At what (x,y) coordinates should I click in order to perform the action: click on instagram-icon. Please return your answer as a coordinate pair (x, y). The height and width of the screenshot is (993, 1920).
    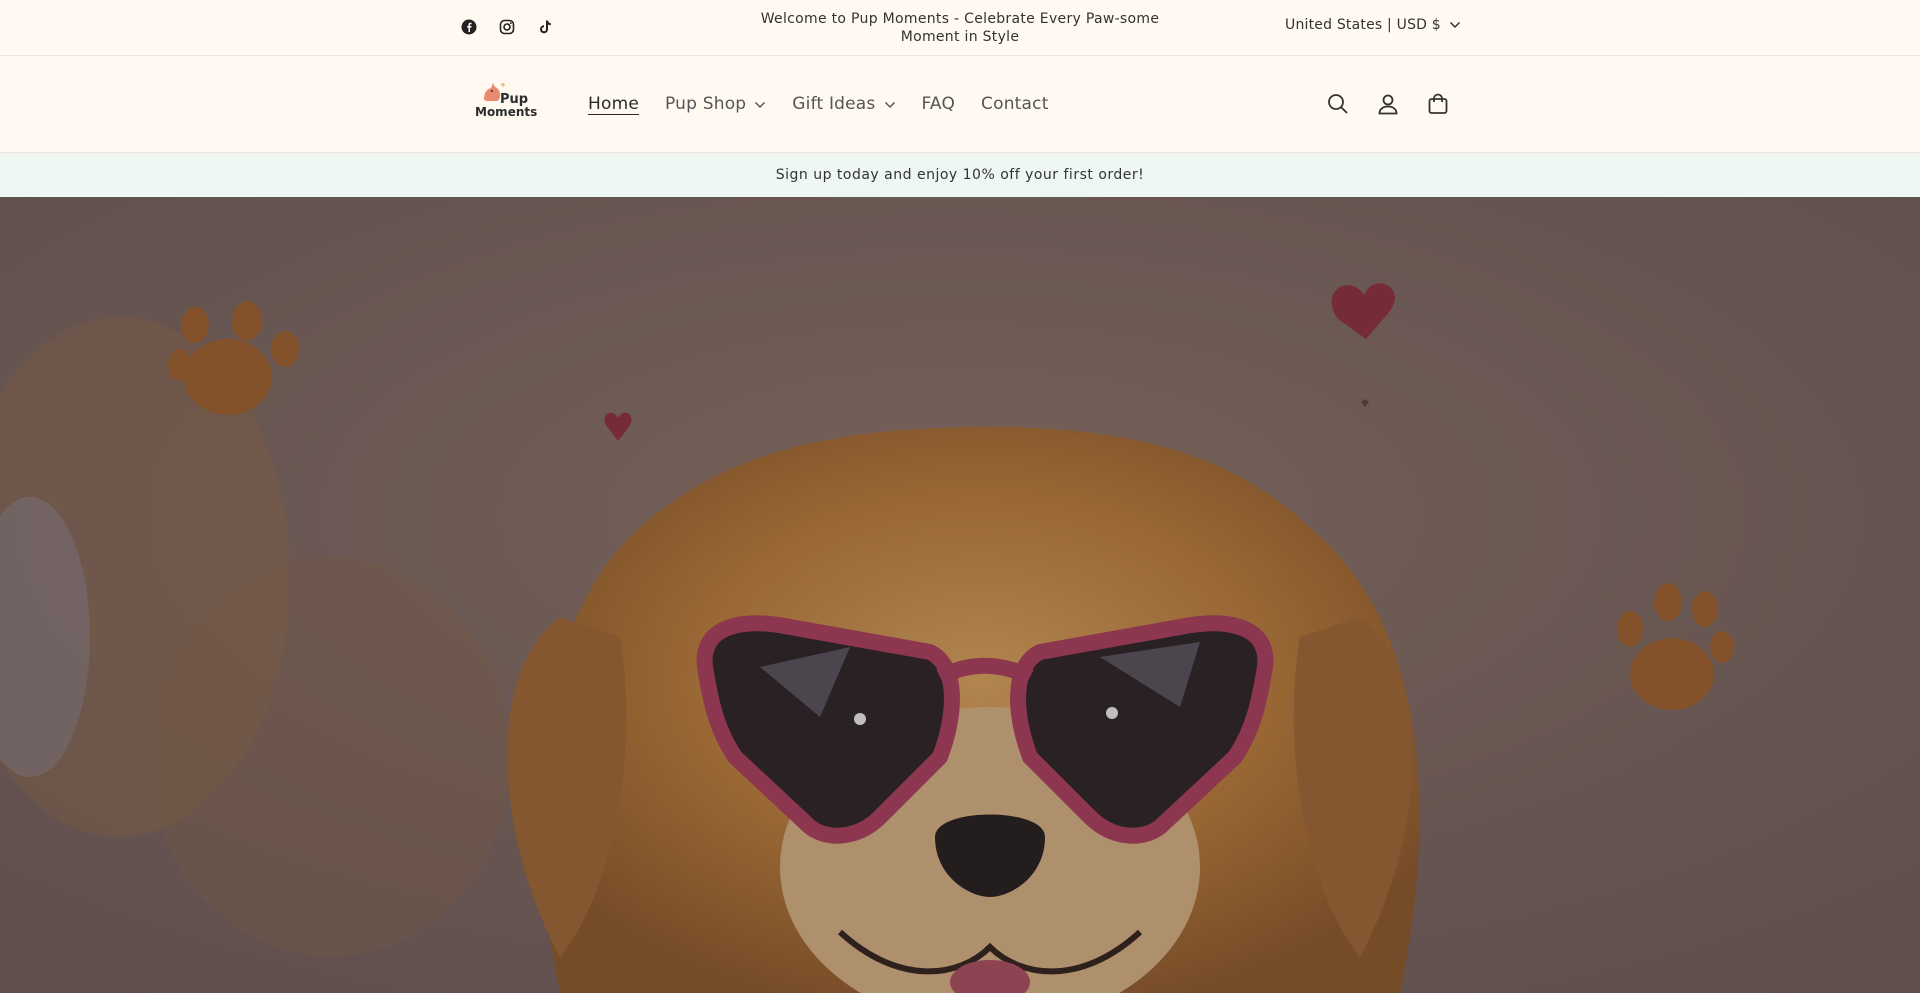
    Looking at the image, I should click on (506, 26).